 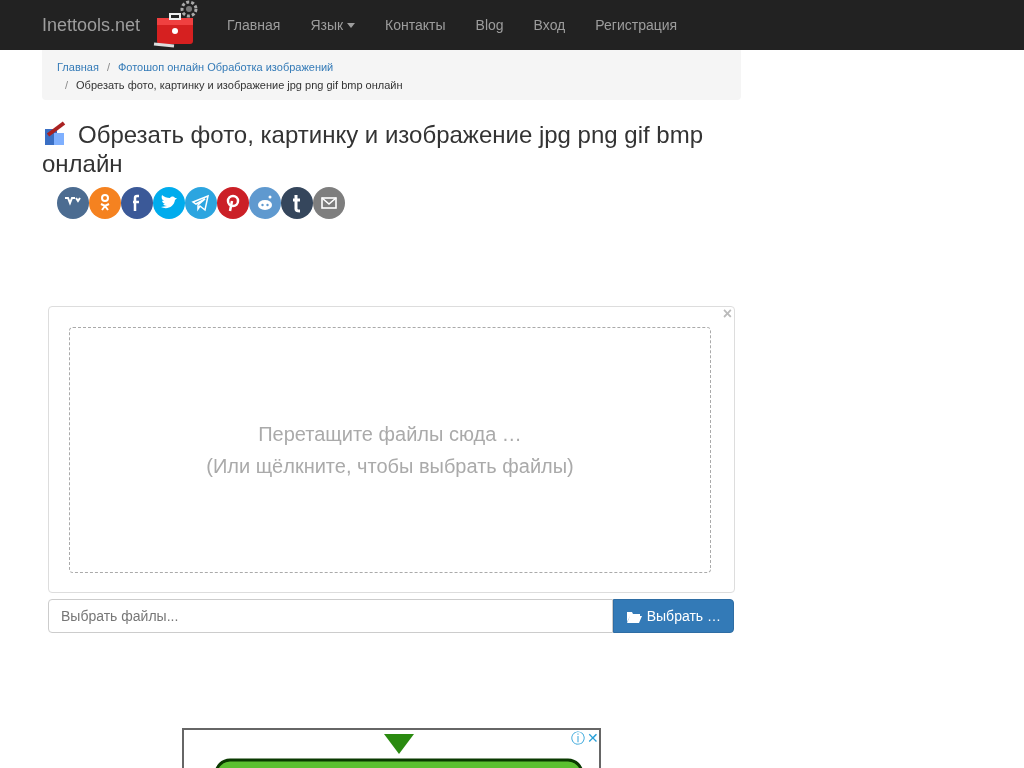 I want to click on nav-link: Blog, so click(x=489, y=25).